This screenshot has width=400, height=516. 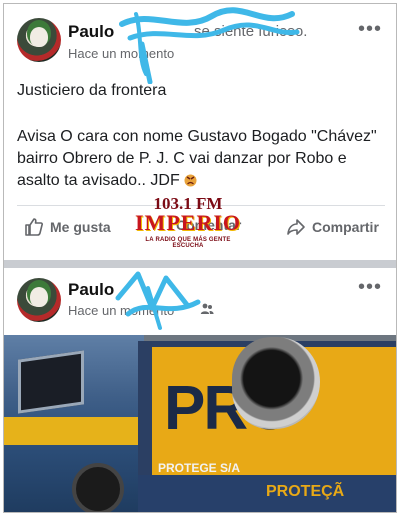 I want to click on watermark-tagline: LA RADIO QUE MÁS GENTE ESCUCHA, so click(x=188, y=243).